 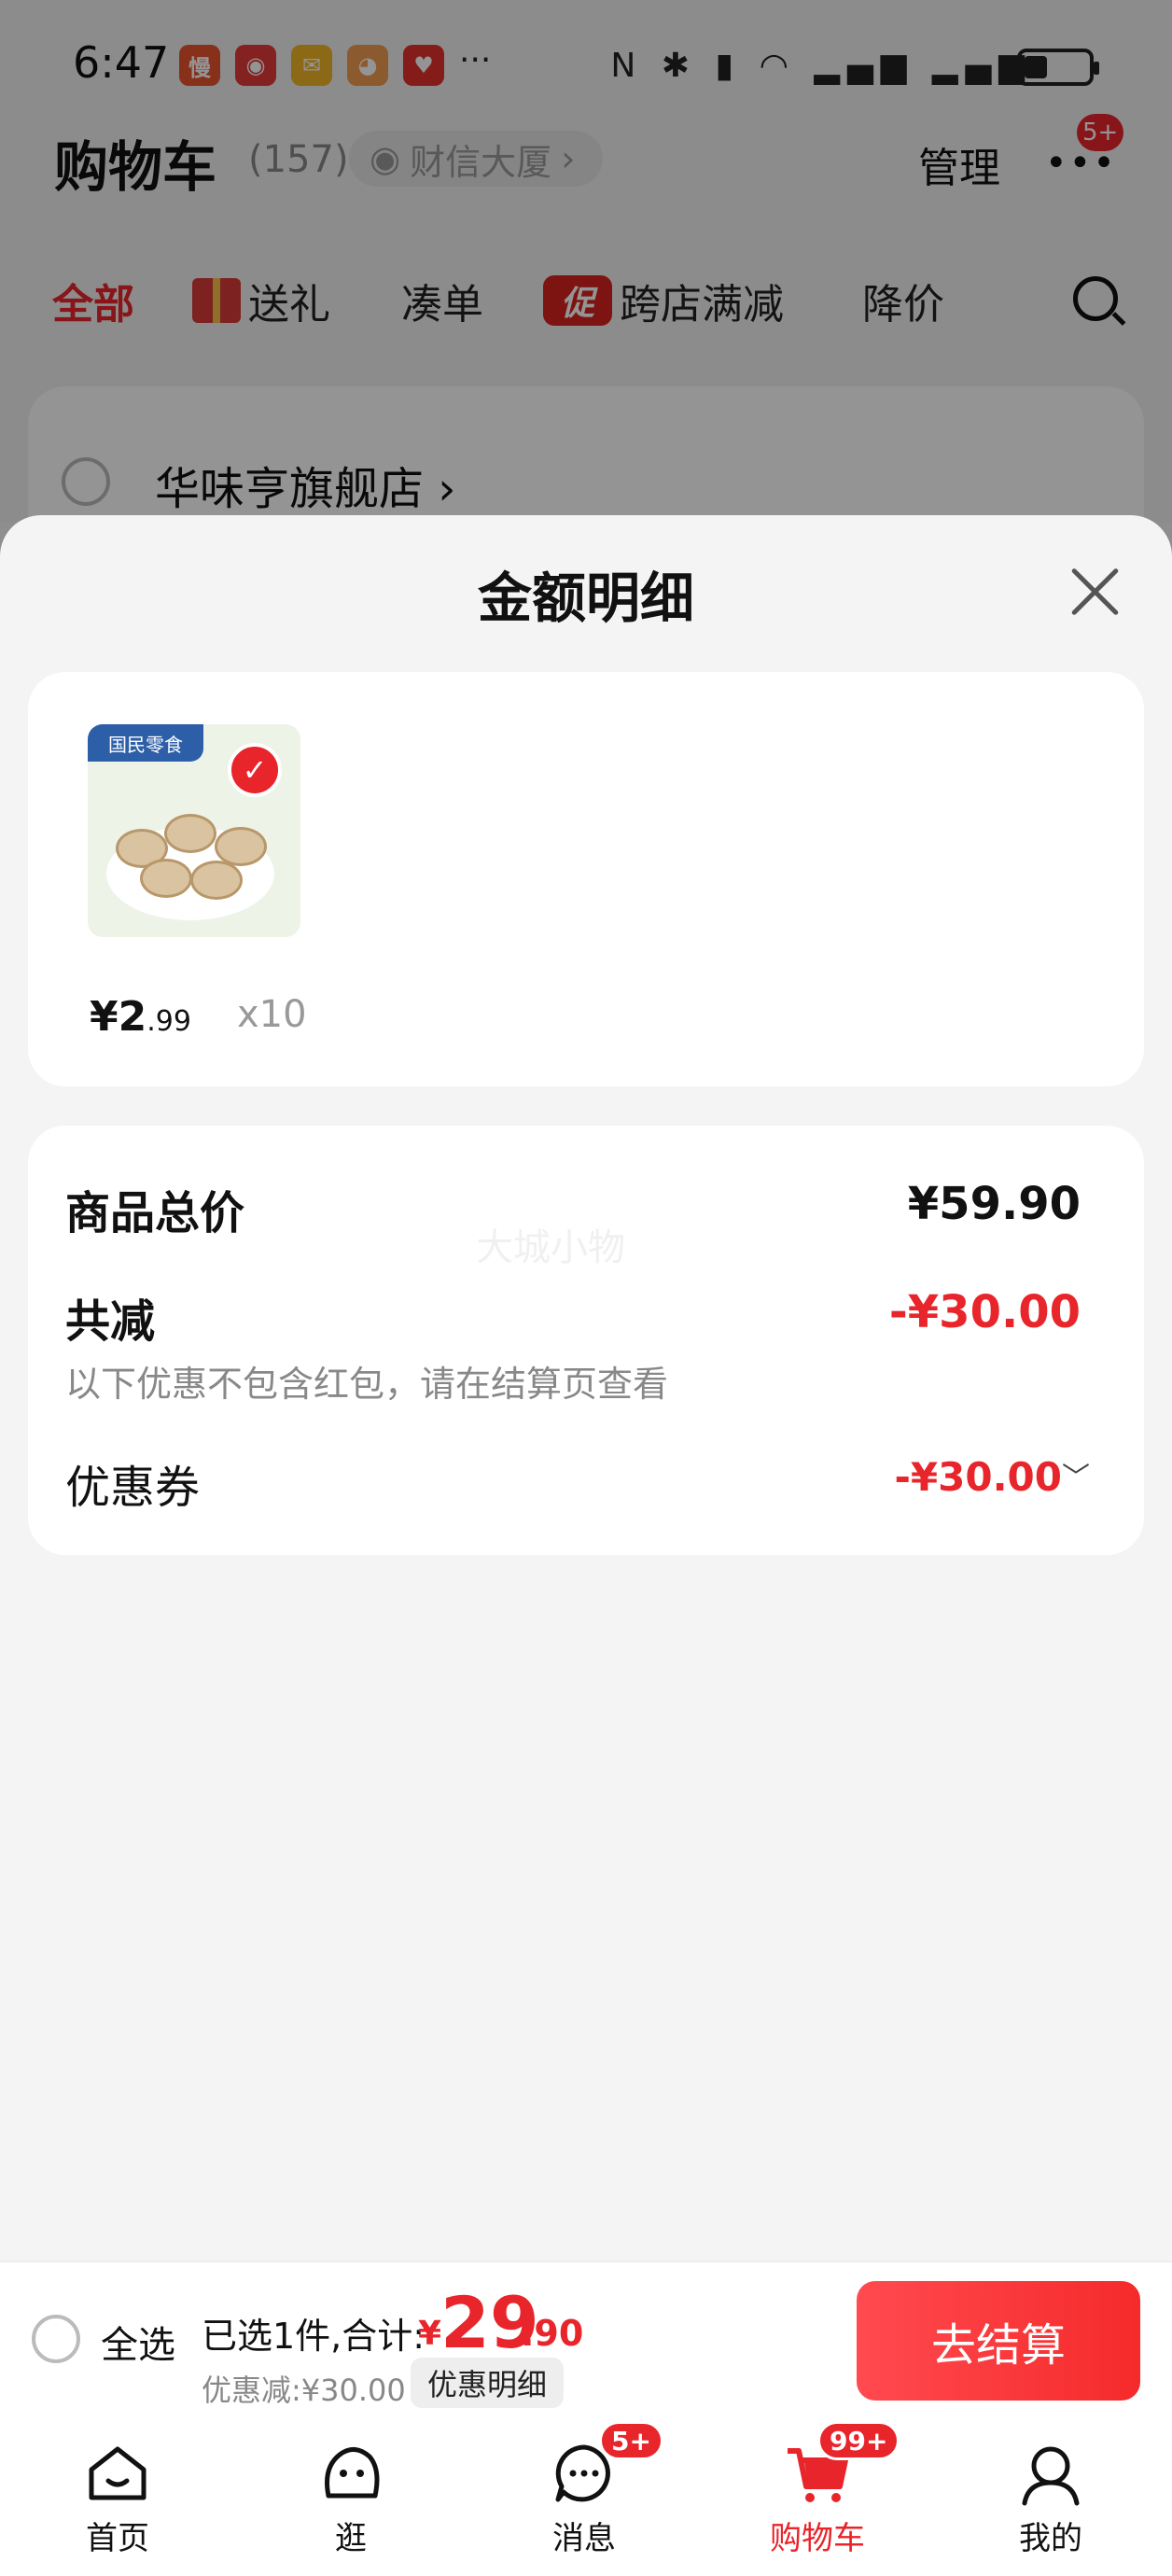 I want to click on message-badge: 5+, so click(x=631, y=2440).